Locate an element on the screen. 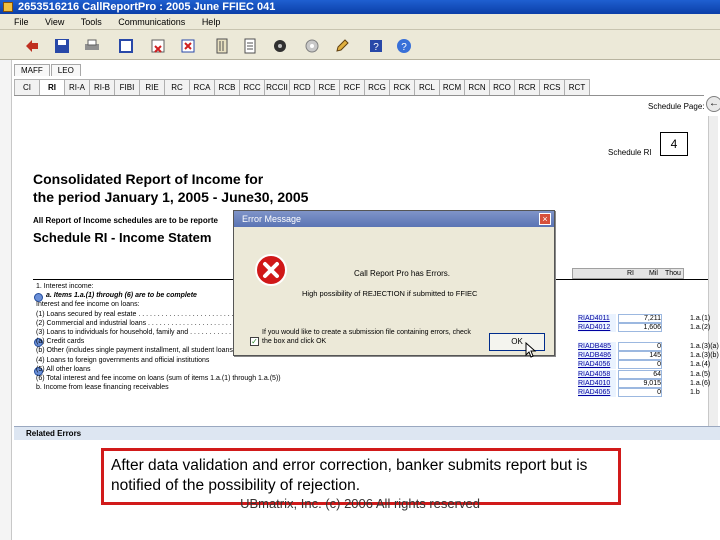  item-ref: 1.a.(3)(b) is located at coordinates (704, 356).